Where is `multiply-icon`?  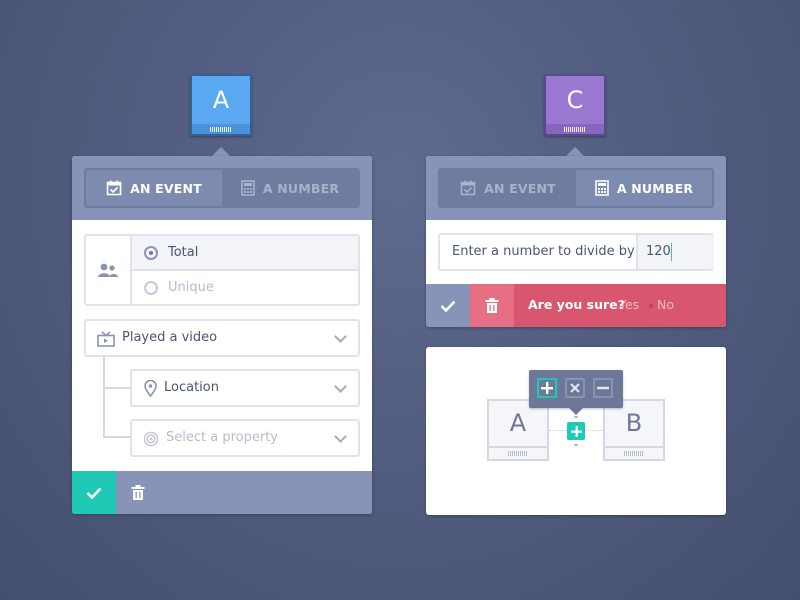 multiply-icon is located at coordinates (575, 388).